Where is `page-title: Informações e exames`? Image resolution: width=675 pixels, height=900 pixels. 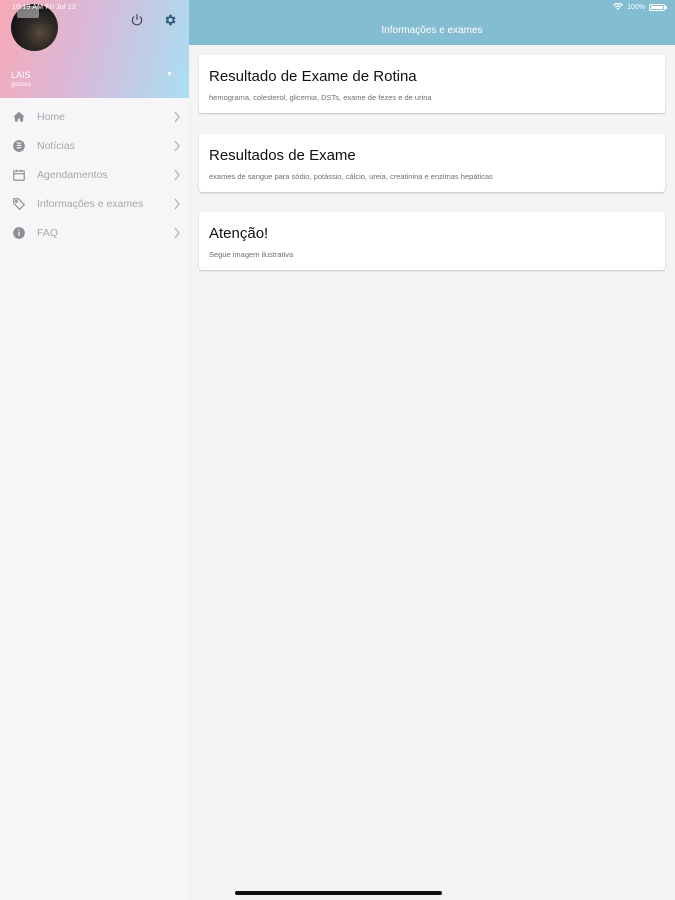
page-title: Informações e exames is located at coordinates (432, 30).